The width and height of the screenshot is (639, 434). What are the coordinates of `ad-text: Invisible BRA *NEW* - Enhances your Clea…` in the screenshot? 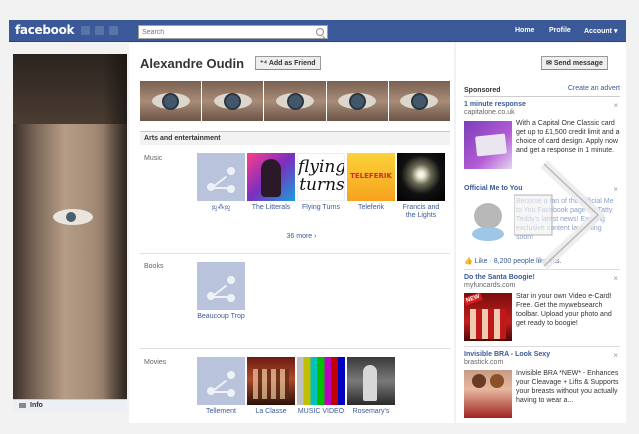 It's located at (567, 387).